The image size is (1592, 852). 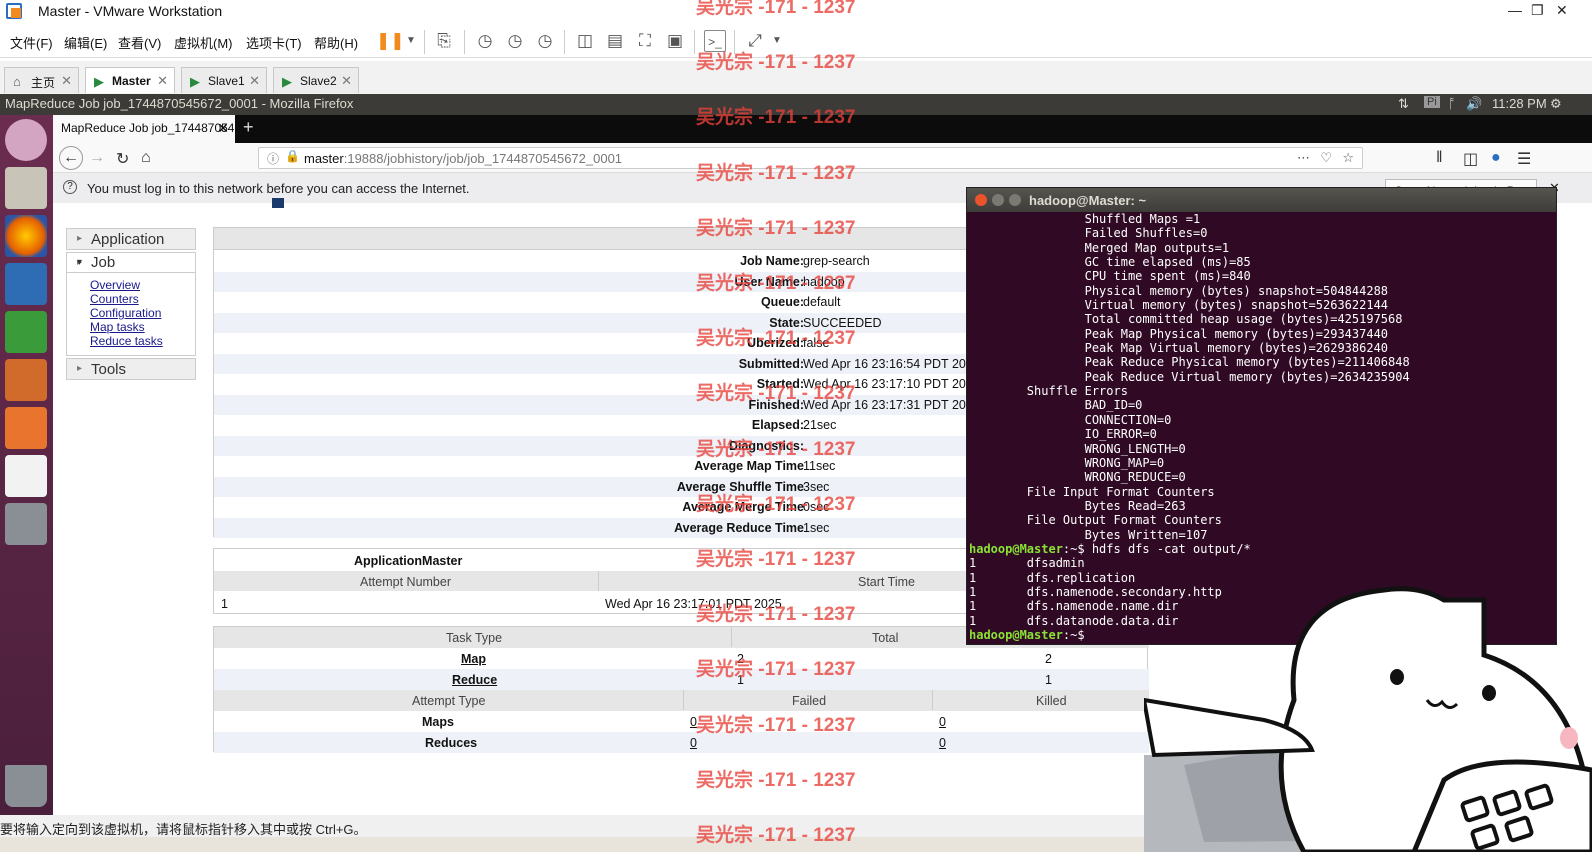 What do you see at coordinates (681, 658) in the screenshot?
I see `table-row: Map 2 2` at bounding box center [681, 658].